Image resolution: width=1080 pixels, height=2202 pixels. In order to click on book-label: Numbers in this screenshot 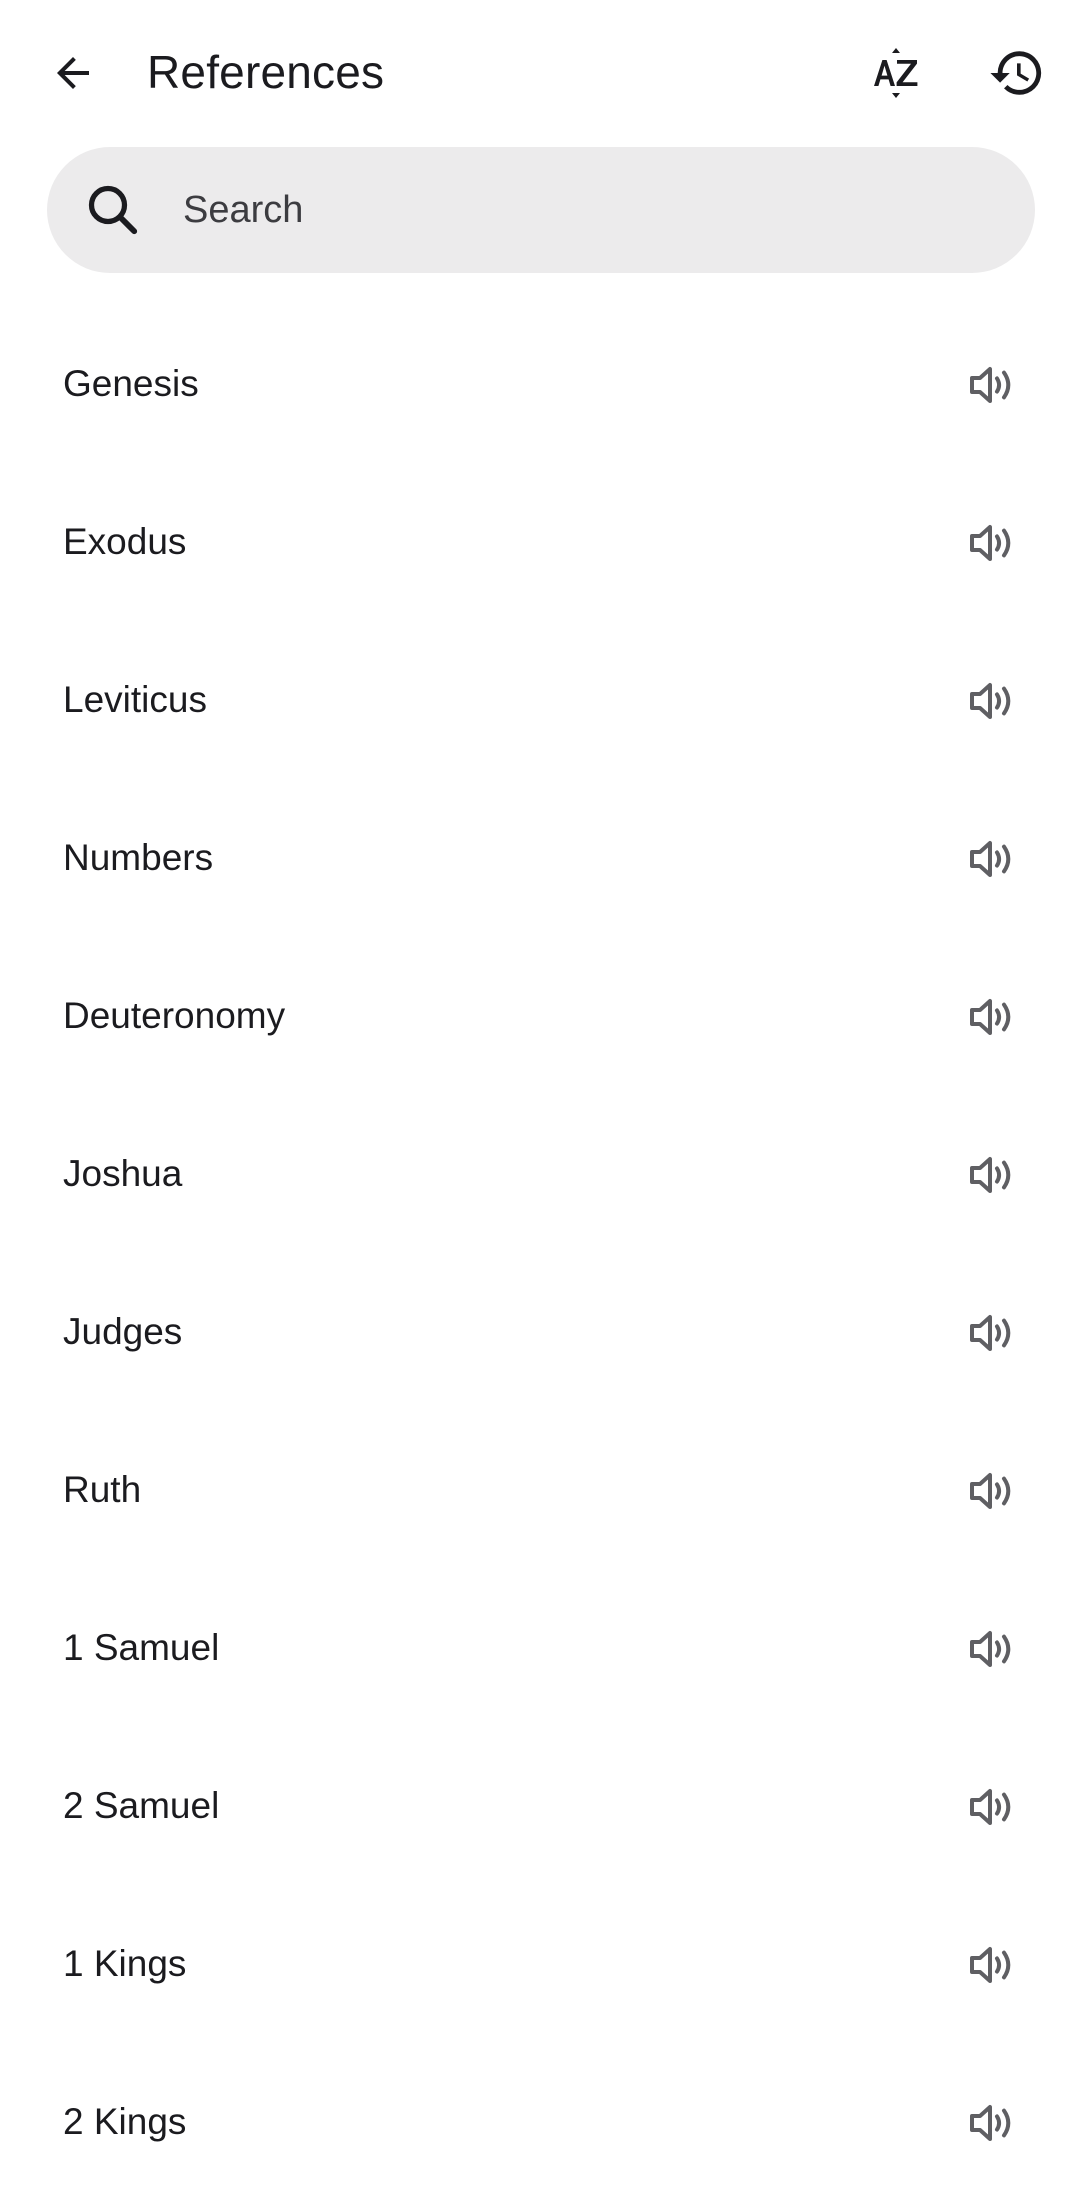, I will do `click(138, 857)`.